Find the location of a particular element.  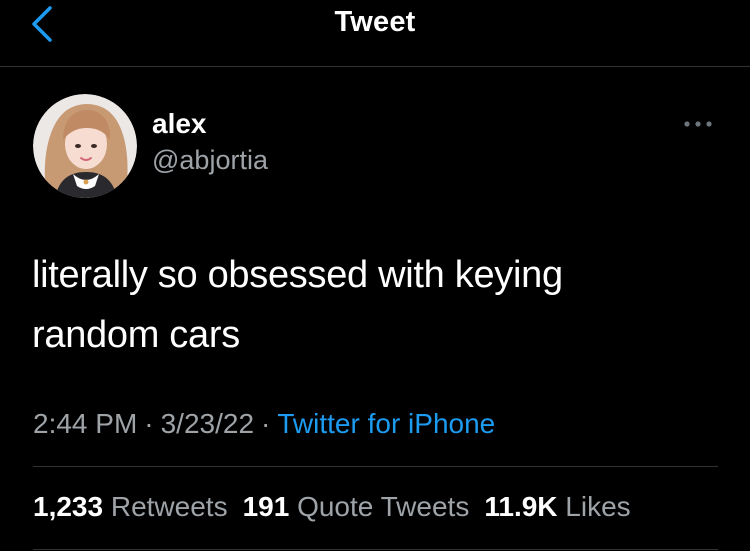

quote-tweets-label: Quote Tweets is located at coordinates (383, 506).